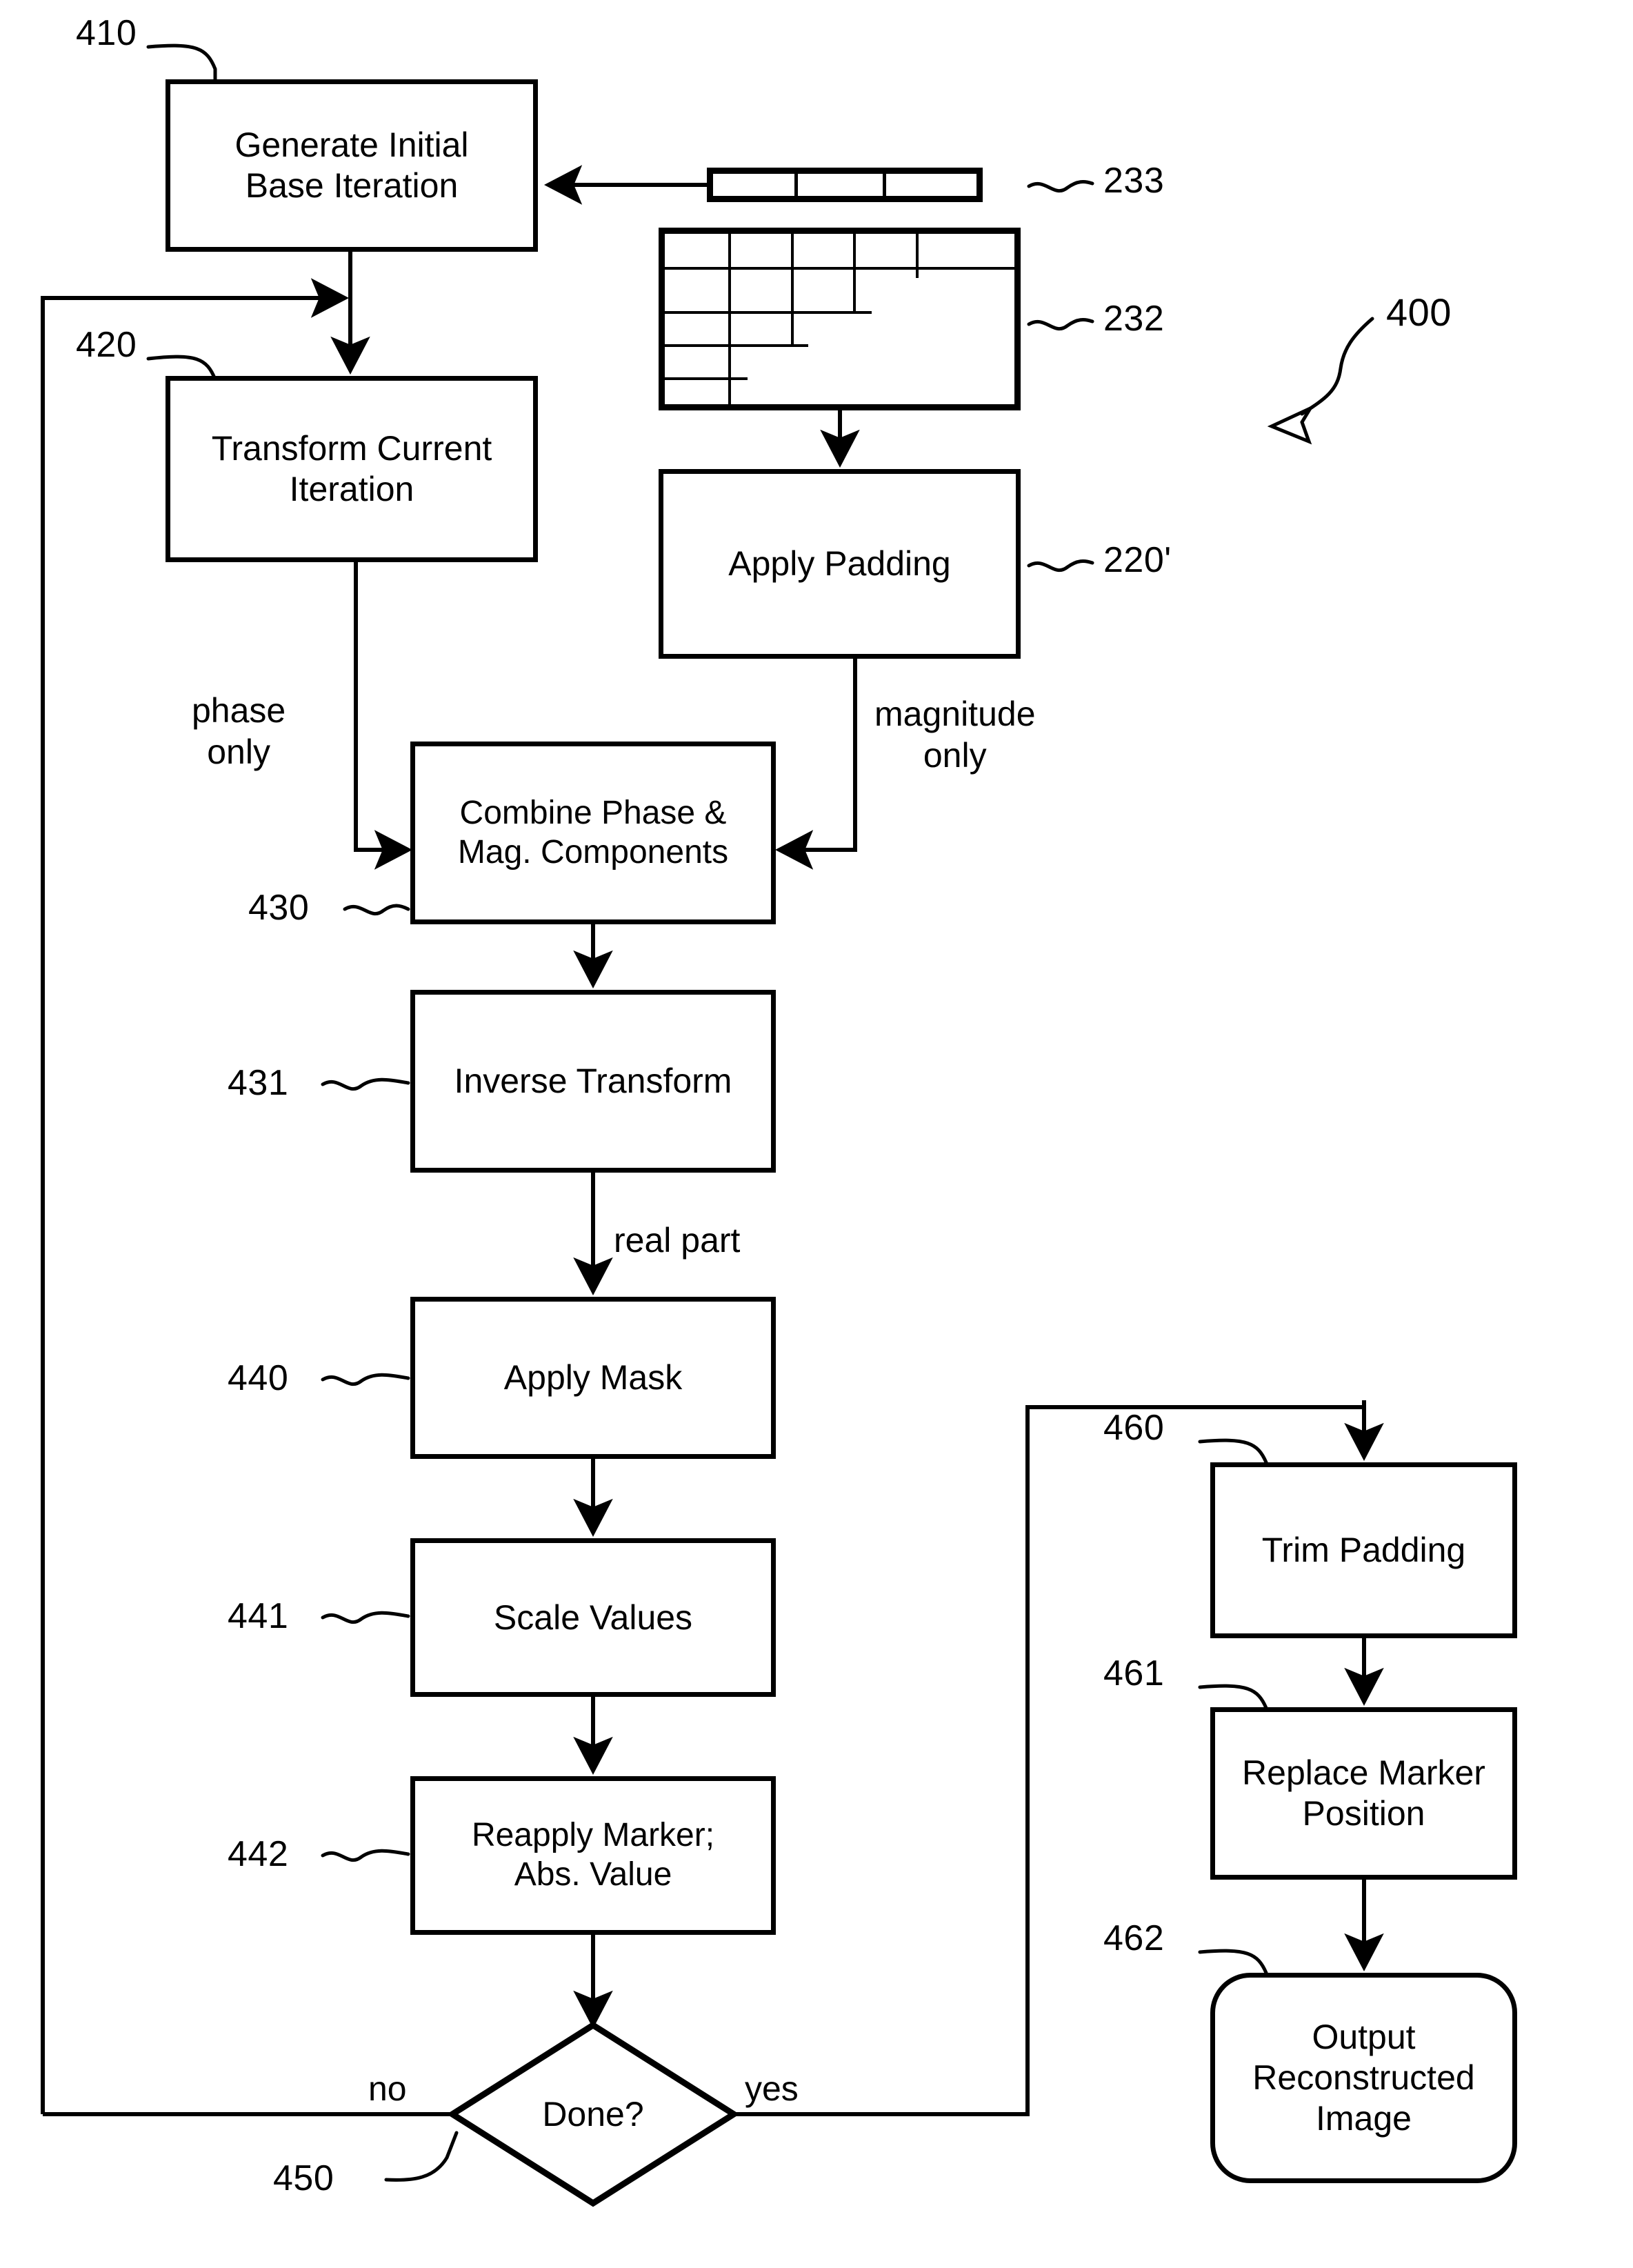 Image resolution: width=1633 pixels, height=2268 pixels. I want to click on node-done-decision-label: Done?, so click(593, 2114).